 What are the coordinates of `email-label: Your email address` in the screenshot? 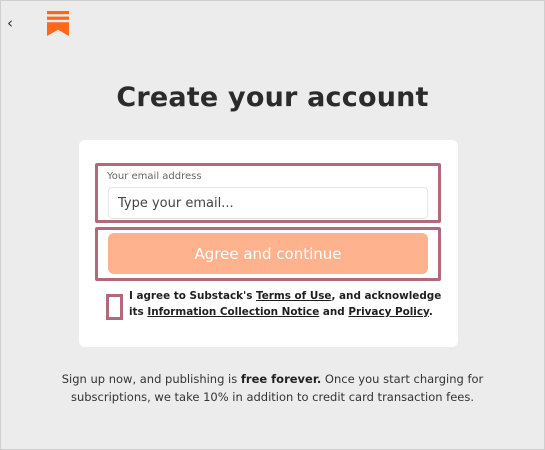 It's located at (154, 176).